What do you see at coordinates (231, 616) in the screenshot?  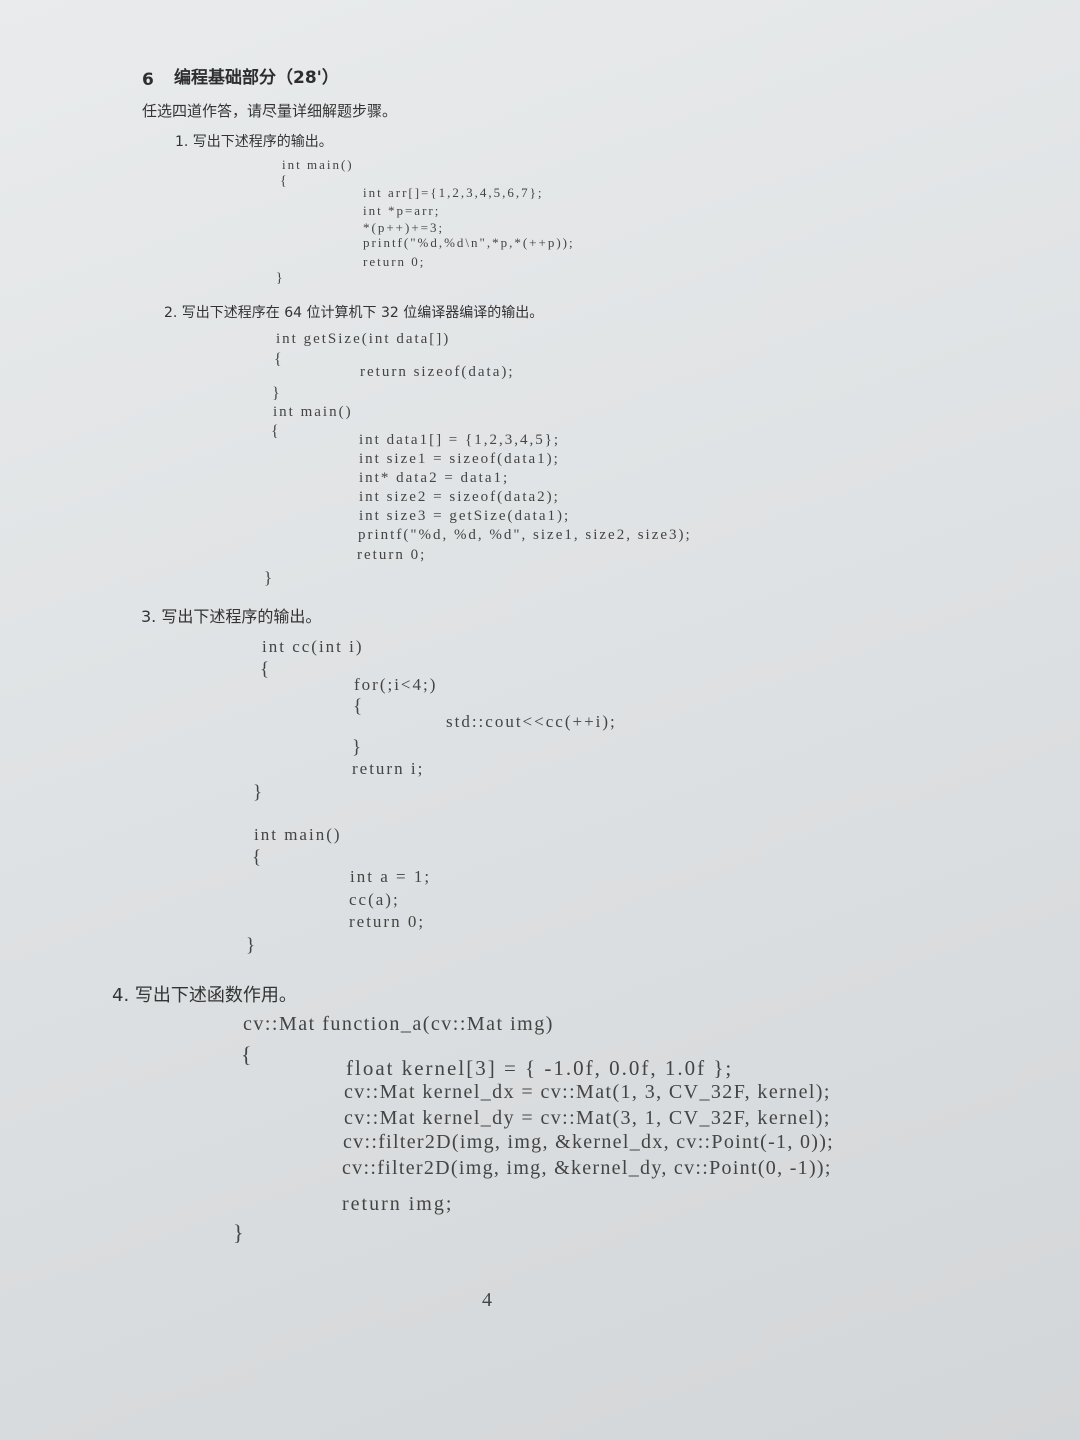 I see `q3-prompt: 3. 写出下述程序的输出。` at bounding box center [231, 616].